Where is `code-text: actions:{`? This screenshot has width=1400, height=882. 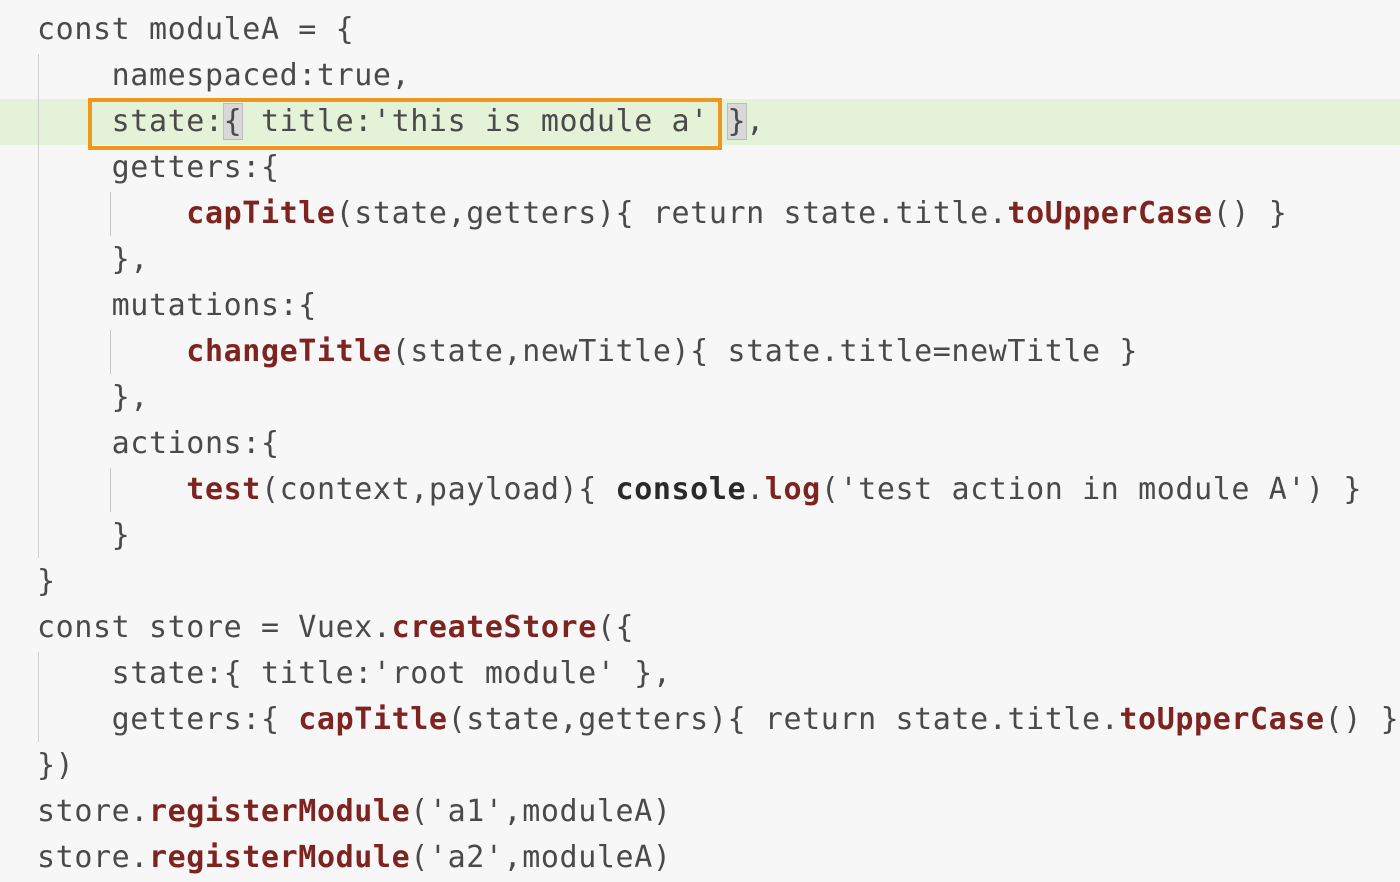
code-text: actions:{ is located at coordinates (158, 444).